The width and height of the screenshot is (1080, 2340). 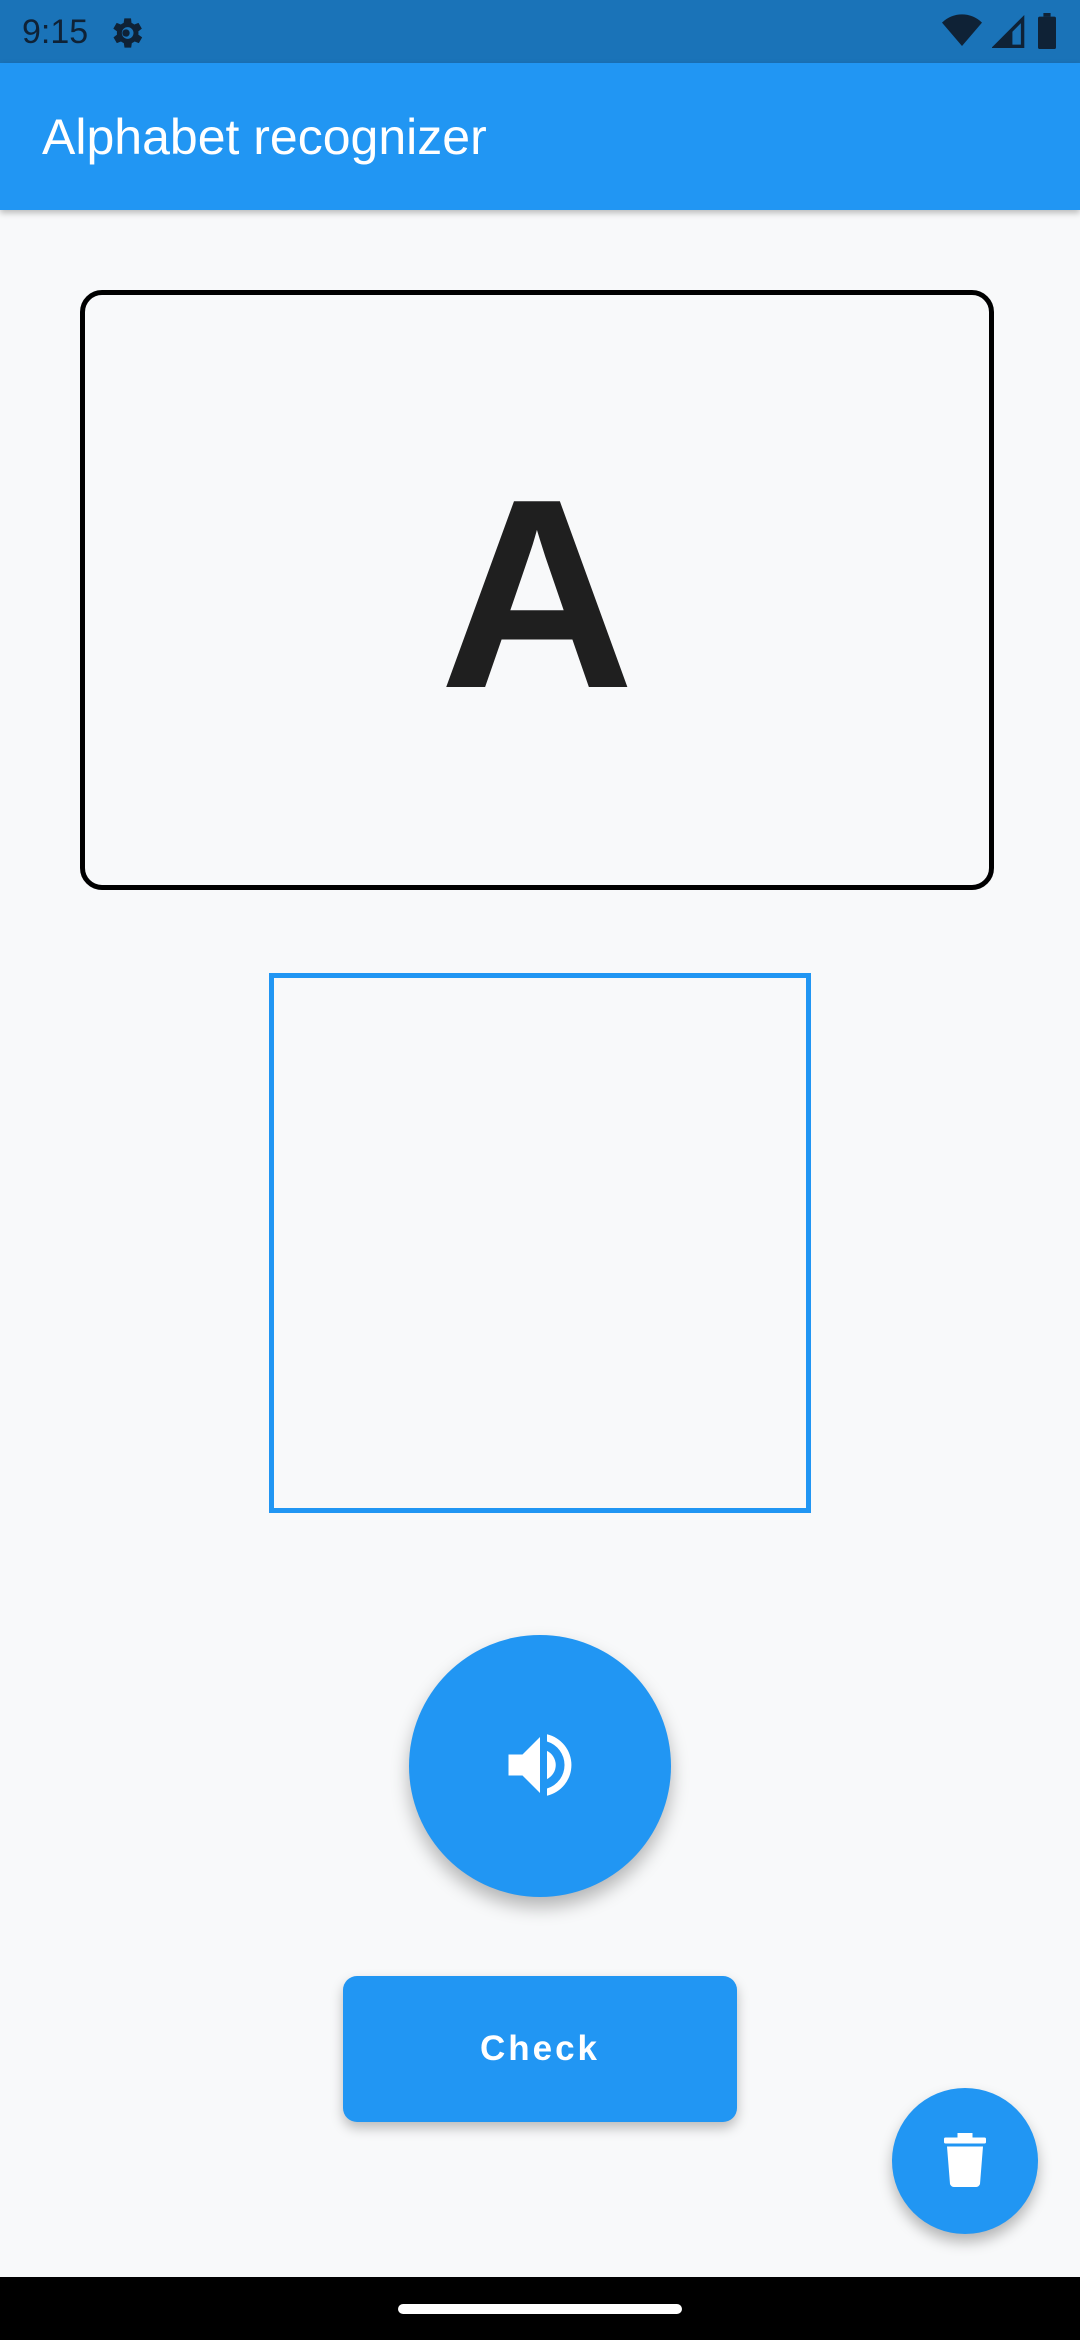 I want to click on home-indicator, so click(x=540, y=2309).